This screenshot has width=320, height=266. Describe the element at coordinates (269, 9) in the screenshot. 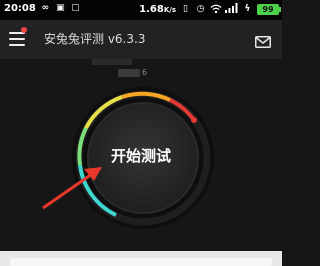

I see `battery-icon: 99` at that location.